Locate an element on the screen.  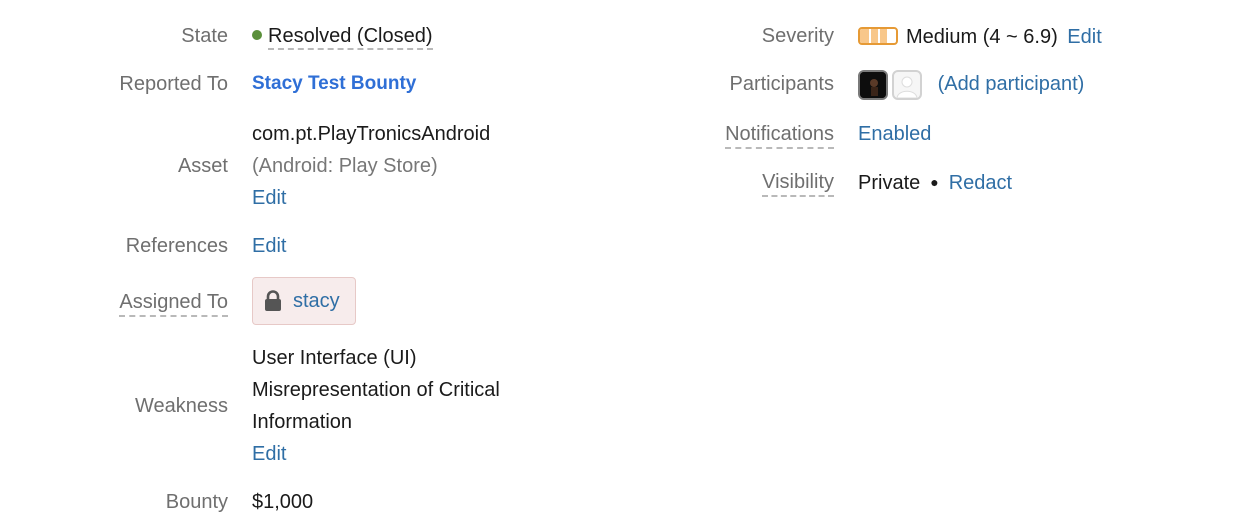
severity-meter-fill is located at coordinates (873, 36).